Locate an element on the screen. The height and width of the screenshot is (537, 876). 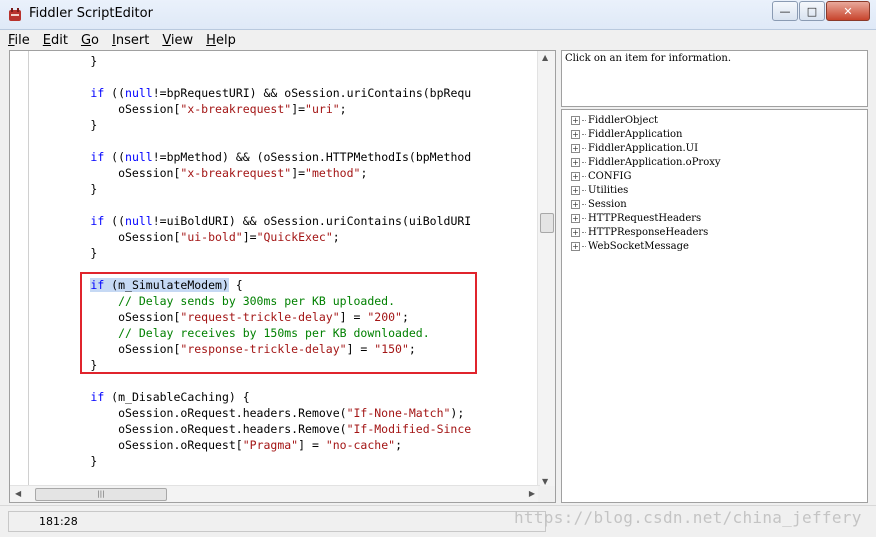
tree-node: + CONFIG is located at coordinates (601, 176).